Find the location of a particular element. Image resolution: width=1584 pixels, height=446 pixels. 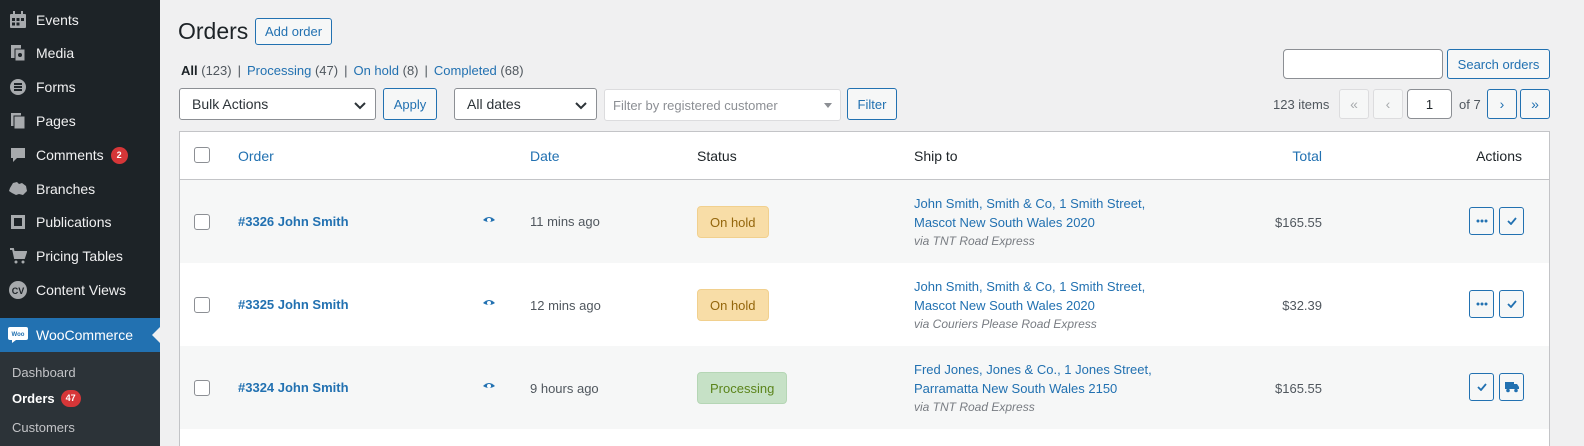

last-page-button: » is located at coordinates (1535, 104).